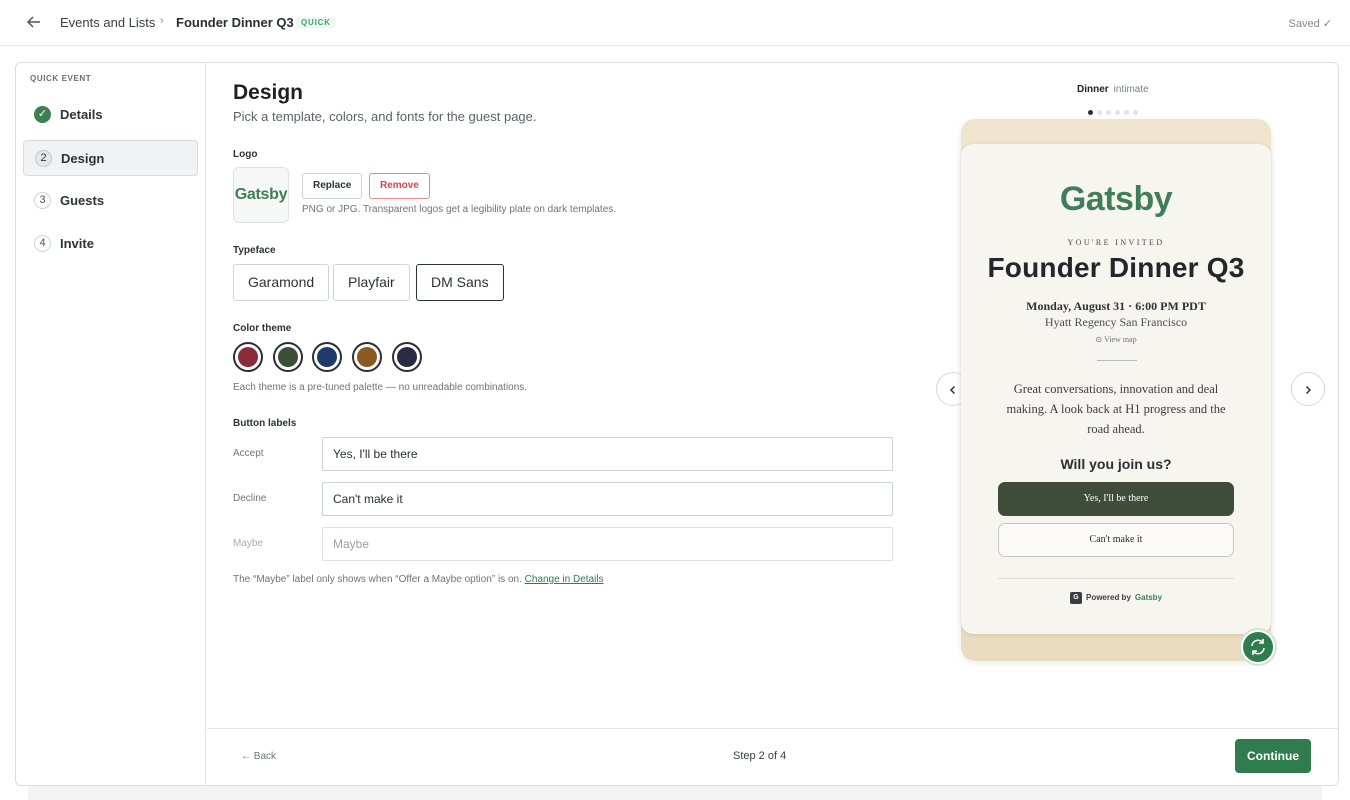 The image size is (1350, 800). Describe the element at coordinates (42, 243) in the screenshot. I see `step-number: 4` at that location.